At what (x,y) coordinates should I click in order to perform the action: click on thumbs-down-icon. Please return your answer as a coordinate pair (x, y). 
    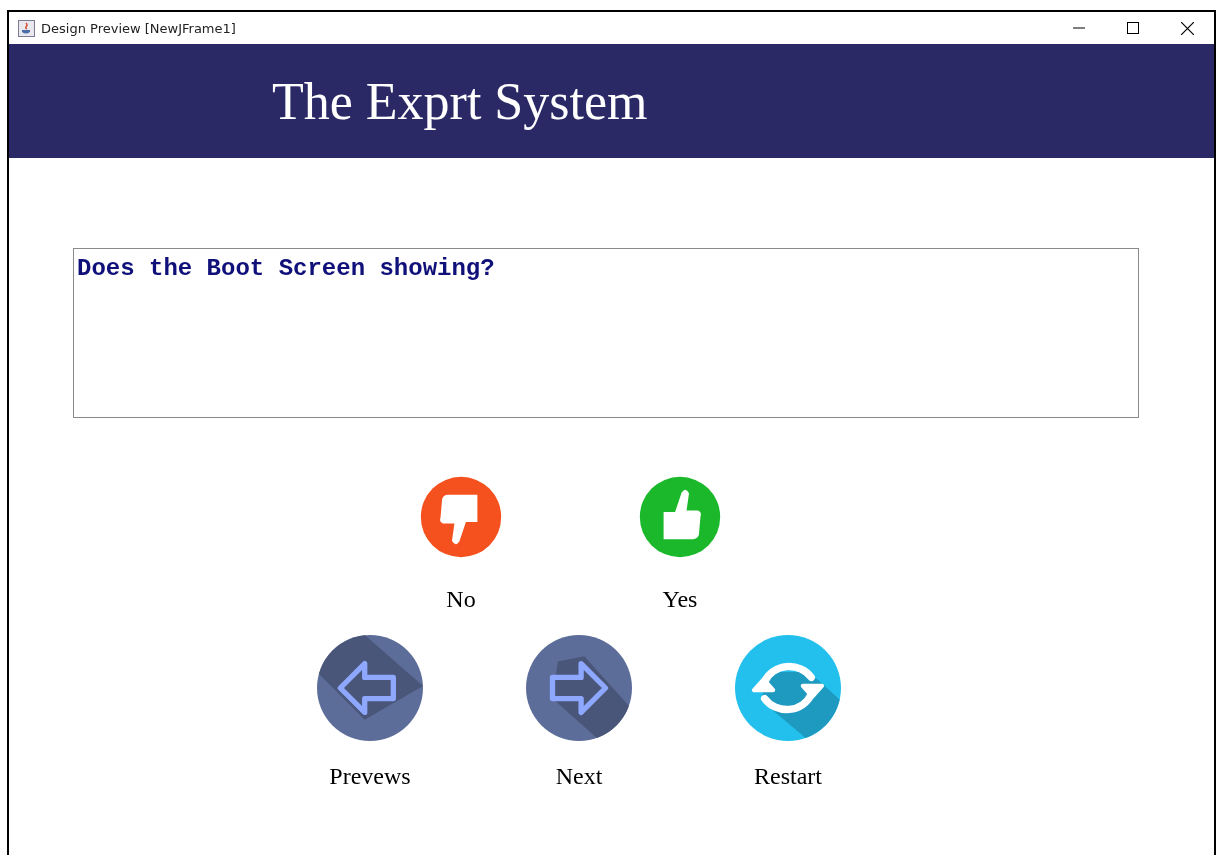
    Looking at the image, I should click on (461, 517).